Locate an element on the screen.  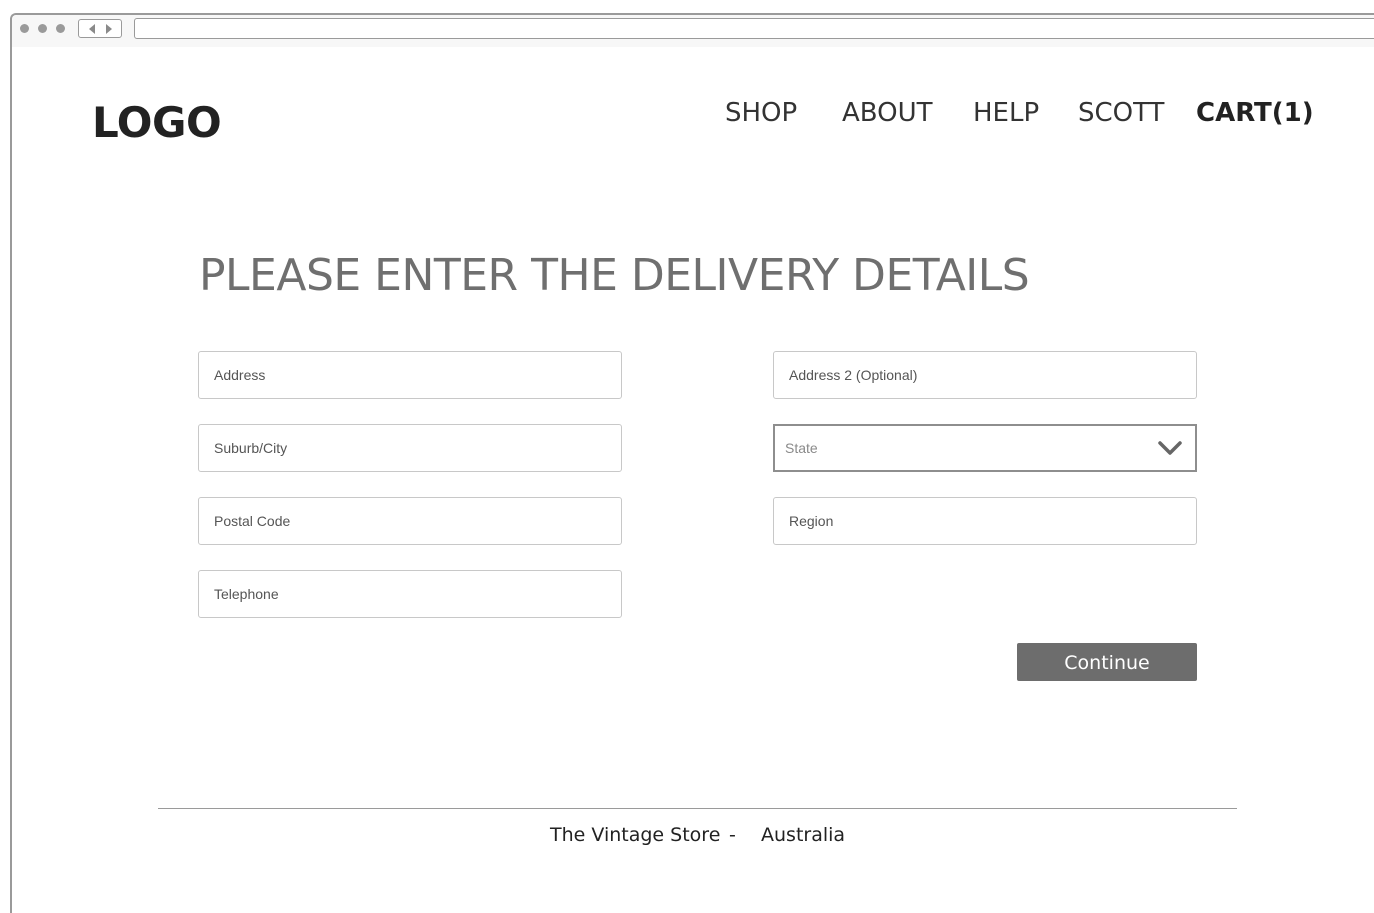
postal-code-input is located at coordinates (410, 521).